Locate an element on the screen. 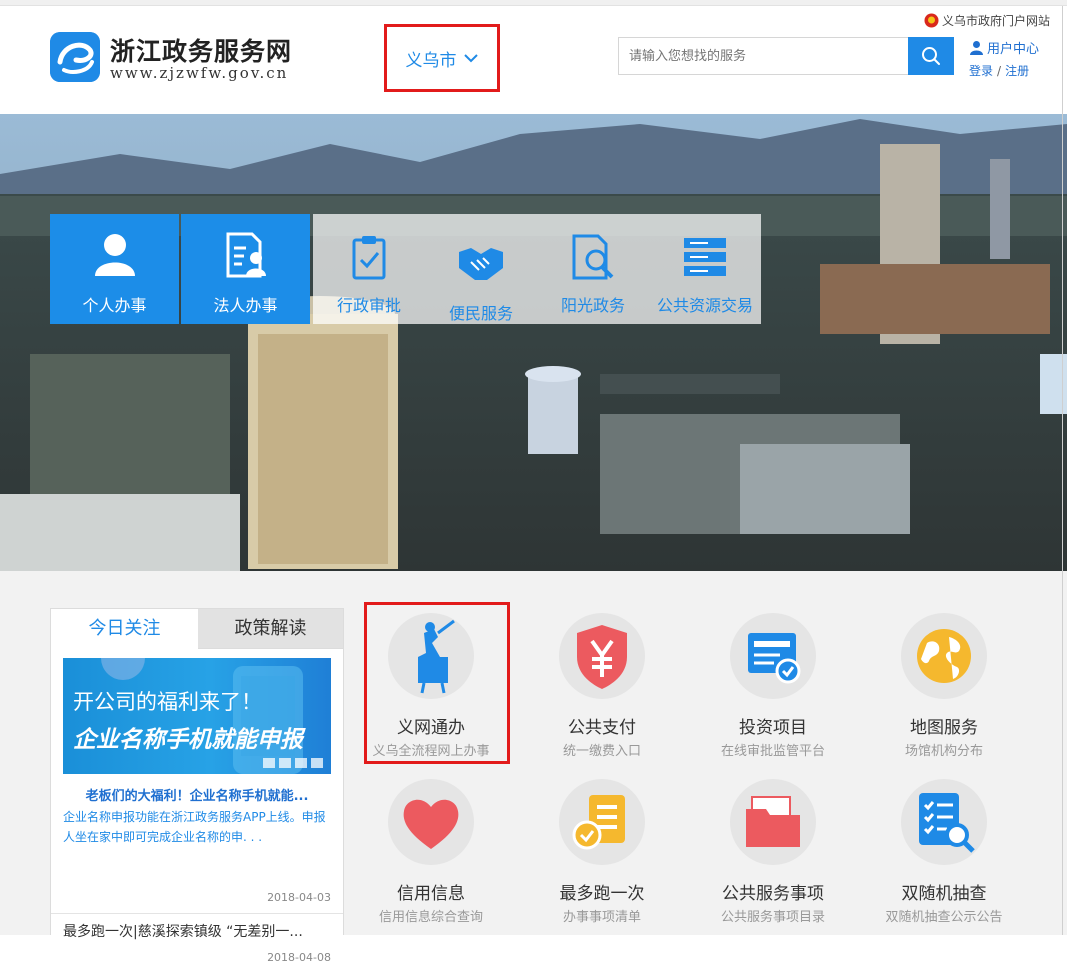 The height and width of the screenshot is (964, 1067). tab-today-focus: 今日关注 is located at coordinates (124, 629).